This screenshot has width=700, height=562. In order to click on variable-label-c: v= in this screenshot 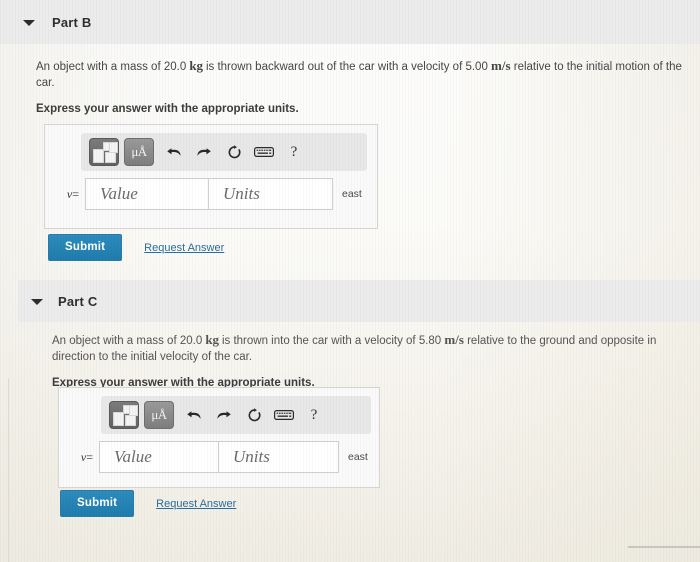, I will do `click(86, 456)`.